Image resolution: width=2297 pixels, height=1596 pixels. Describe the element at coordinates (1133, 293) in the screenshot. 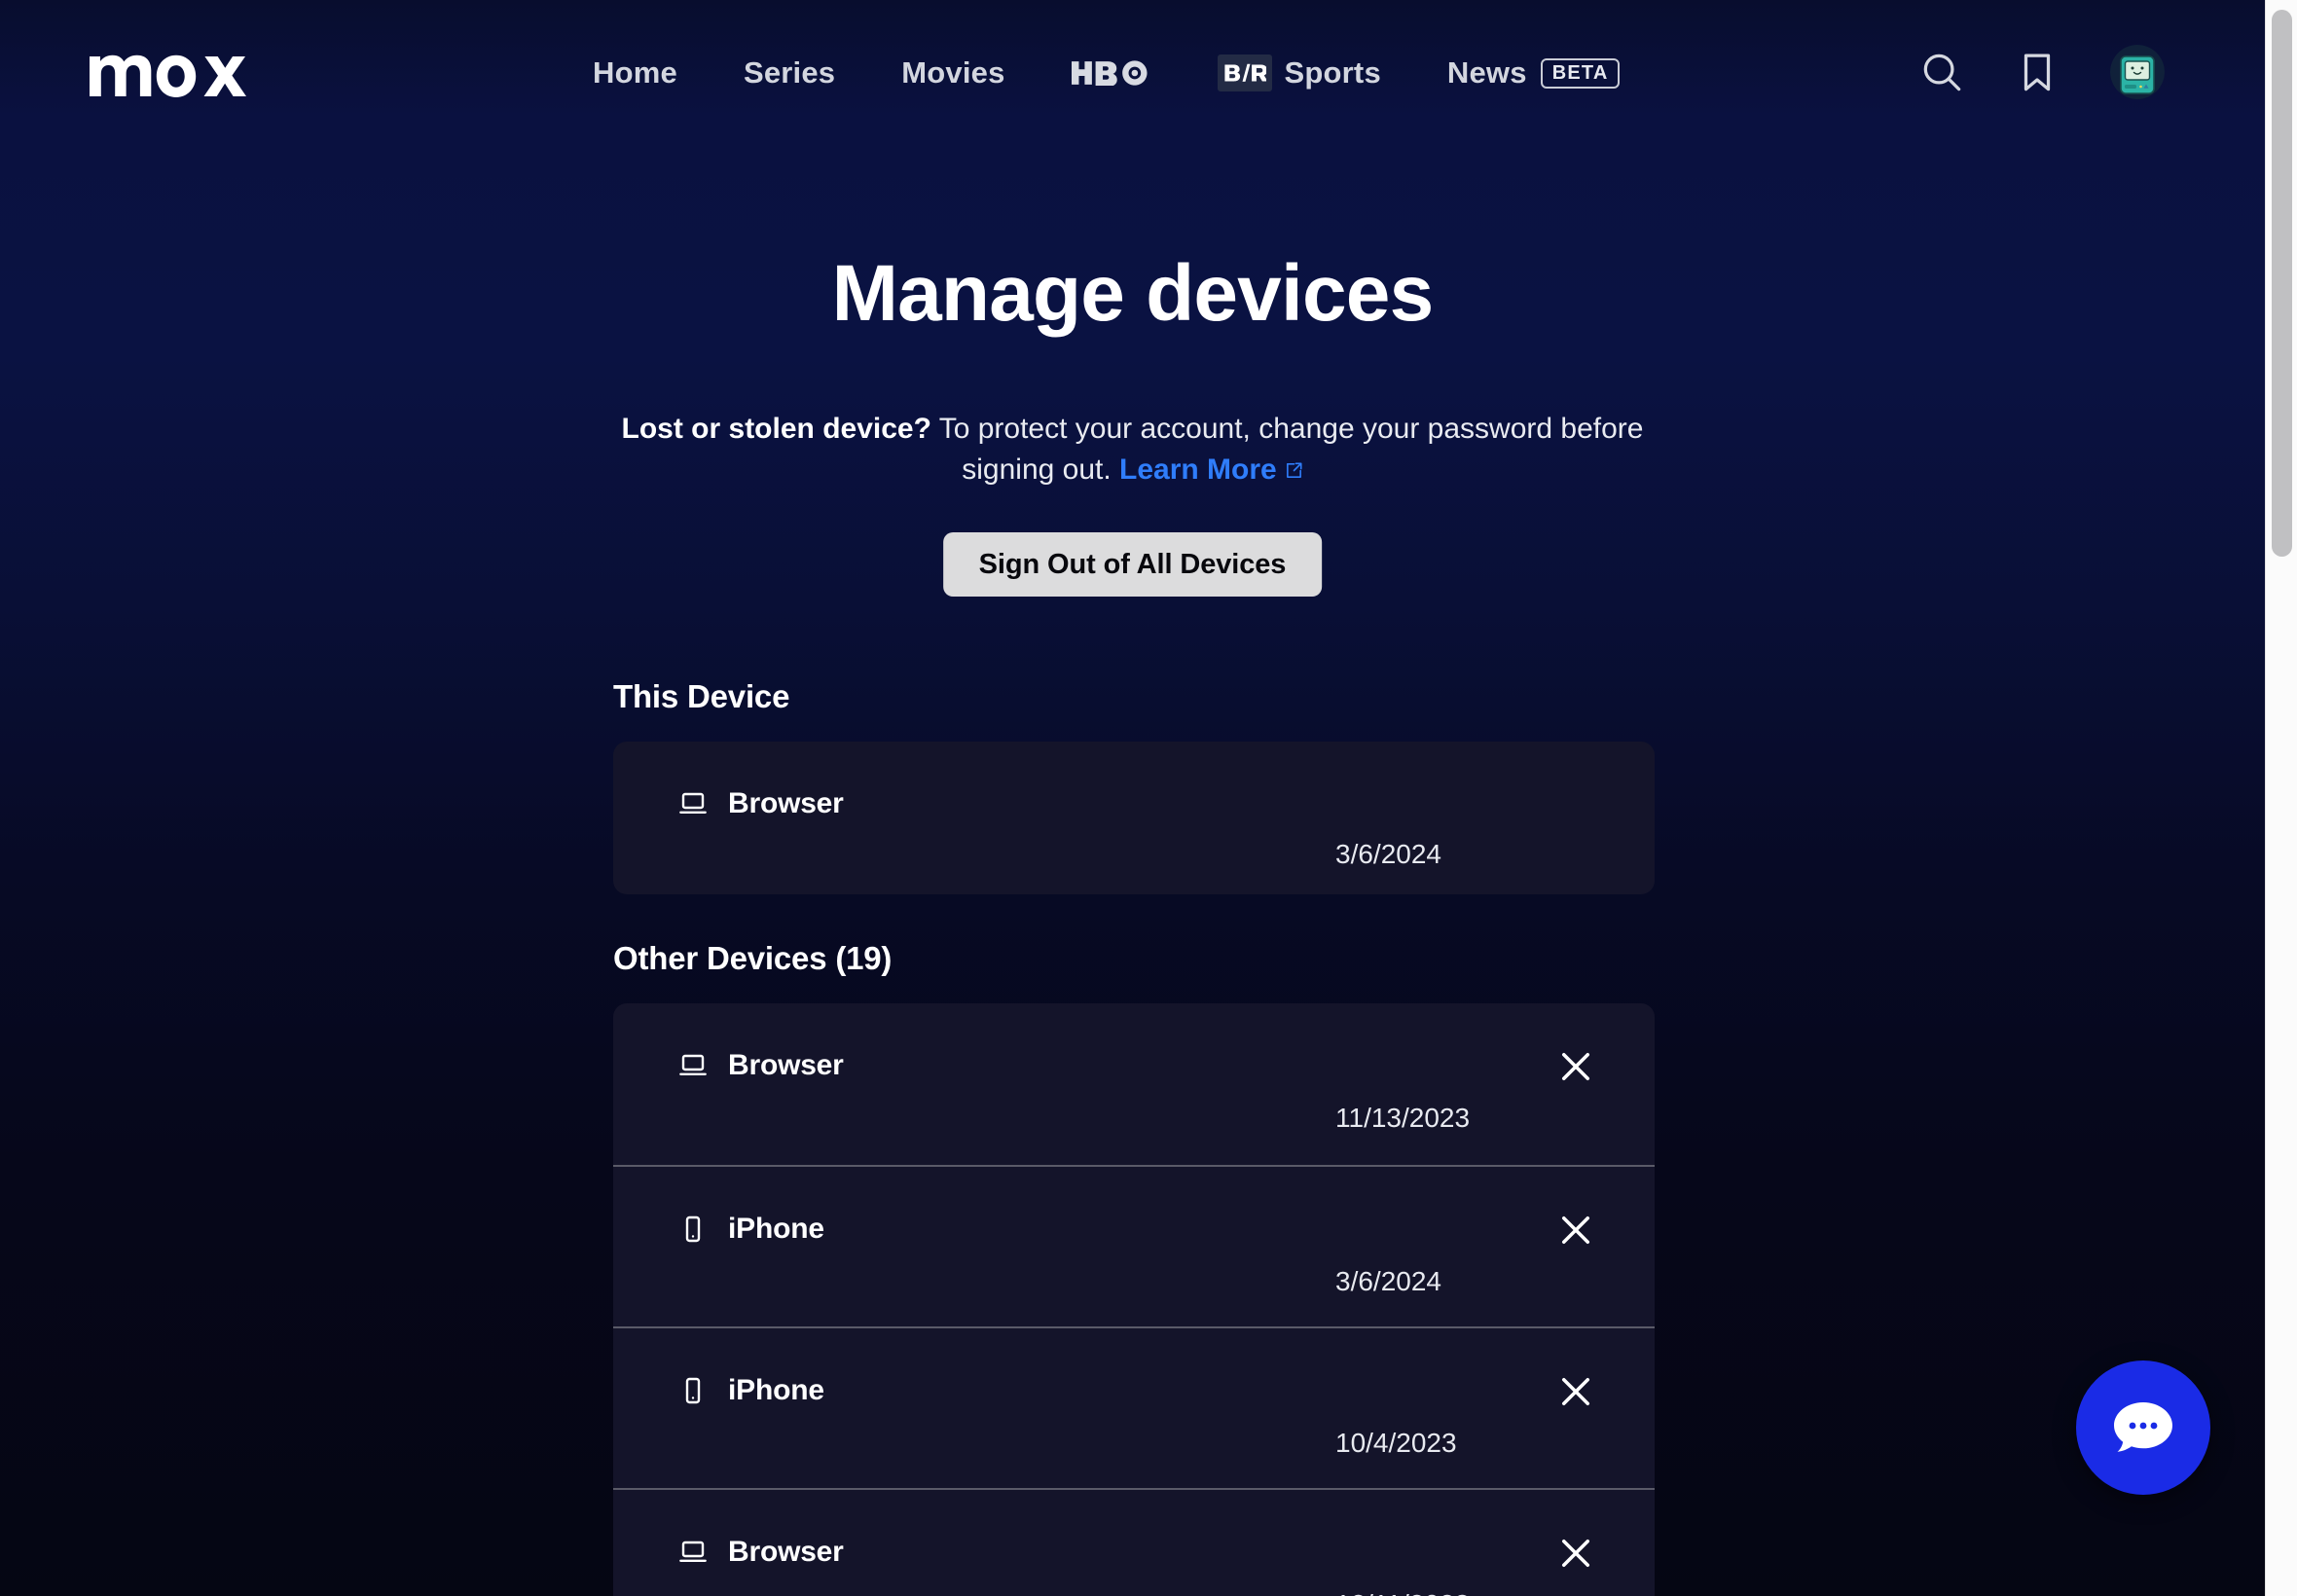

I see `page-title: Manage devices` at that location.